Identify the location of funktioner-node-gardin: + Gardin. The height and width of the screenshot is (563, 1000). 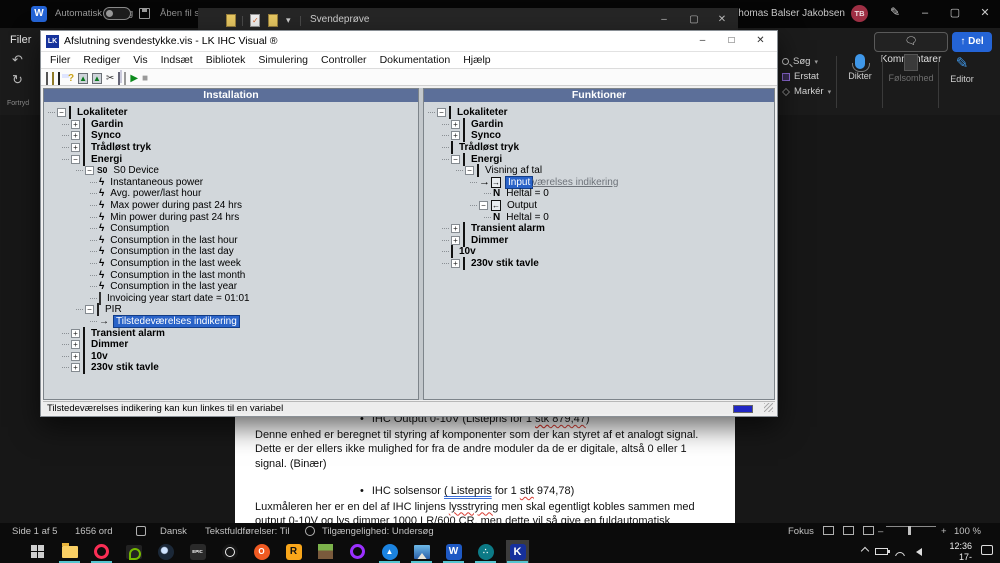
(599, 124).